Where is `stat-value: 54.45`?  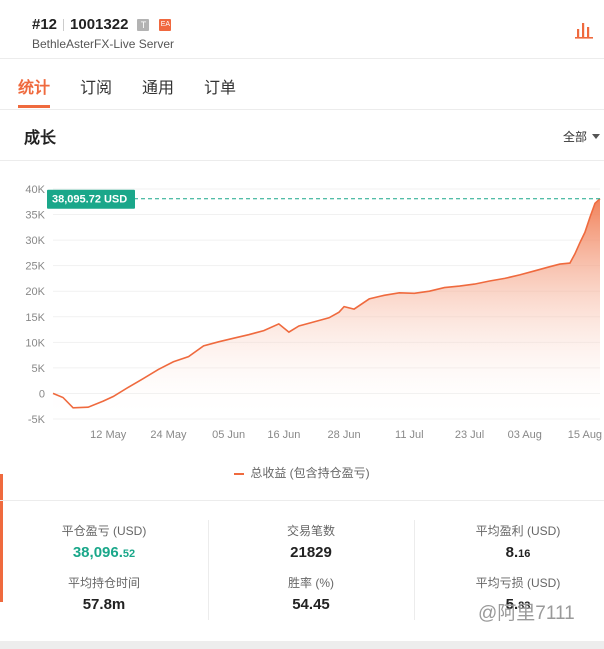 stat-value: 54.45 is located at coordinates (311, 604).